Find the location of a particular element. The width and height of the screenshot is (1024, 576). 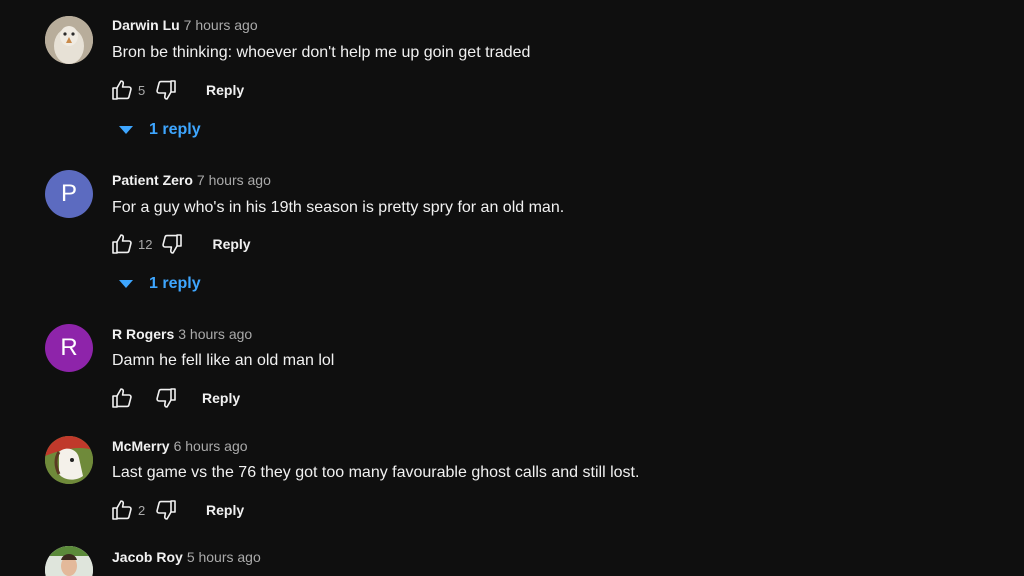

comment-header: Patient Zero 7 hours ago is located at coordinates (191, 180).